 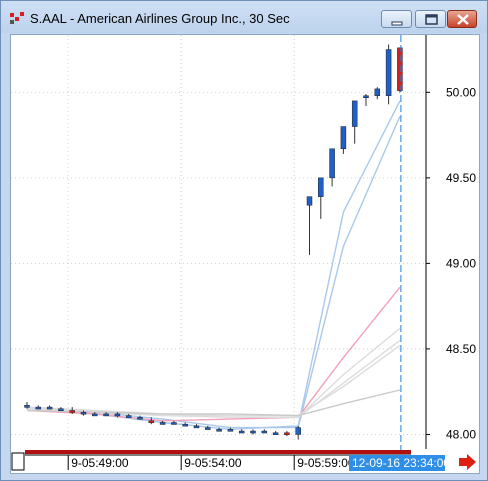 I want to click on x-tick-label: 9-05:54:00, so click(x=213, y=463).